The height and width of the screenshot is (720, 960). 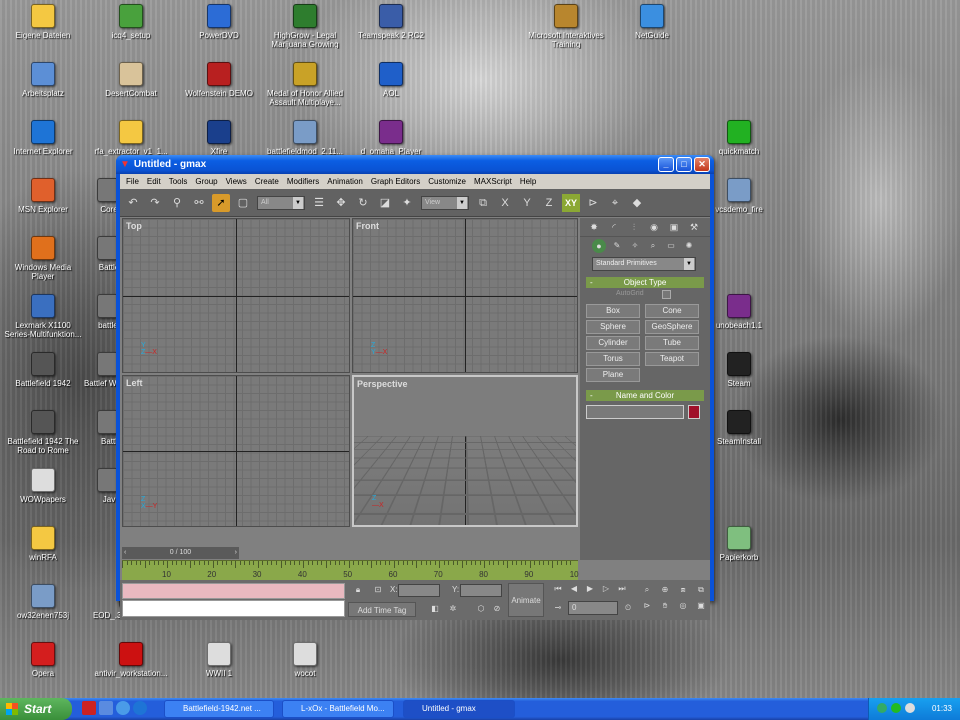 What do you see at coordinates (206, 181) in the screenshot?
I see `menu-group: Group` at bounding box center [206, 181].